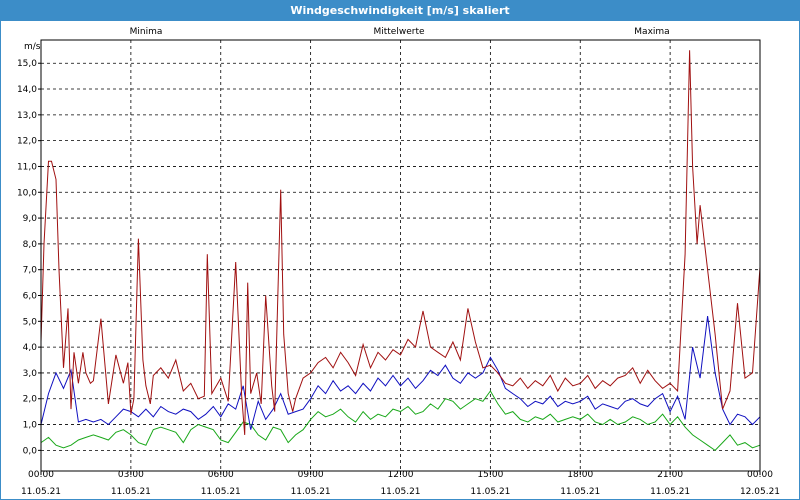 The width and height of the screenshot is (800, 500). Describe the element at coordinates (30, 348) in the screenshot. I see `y-tick-label: 4,0` at that location.